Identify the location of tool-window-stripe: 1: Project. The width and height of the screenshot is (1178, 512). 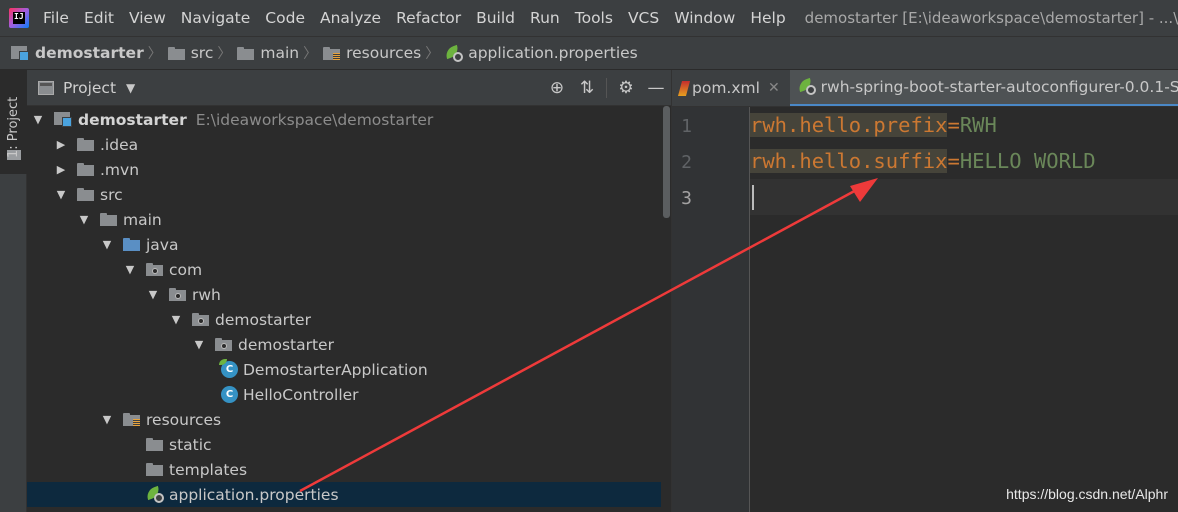
(13, 291).